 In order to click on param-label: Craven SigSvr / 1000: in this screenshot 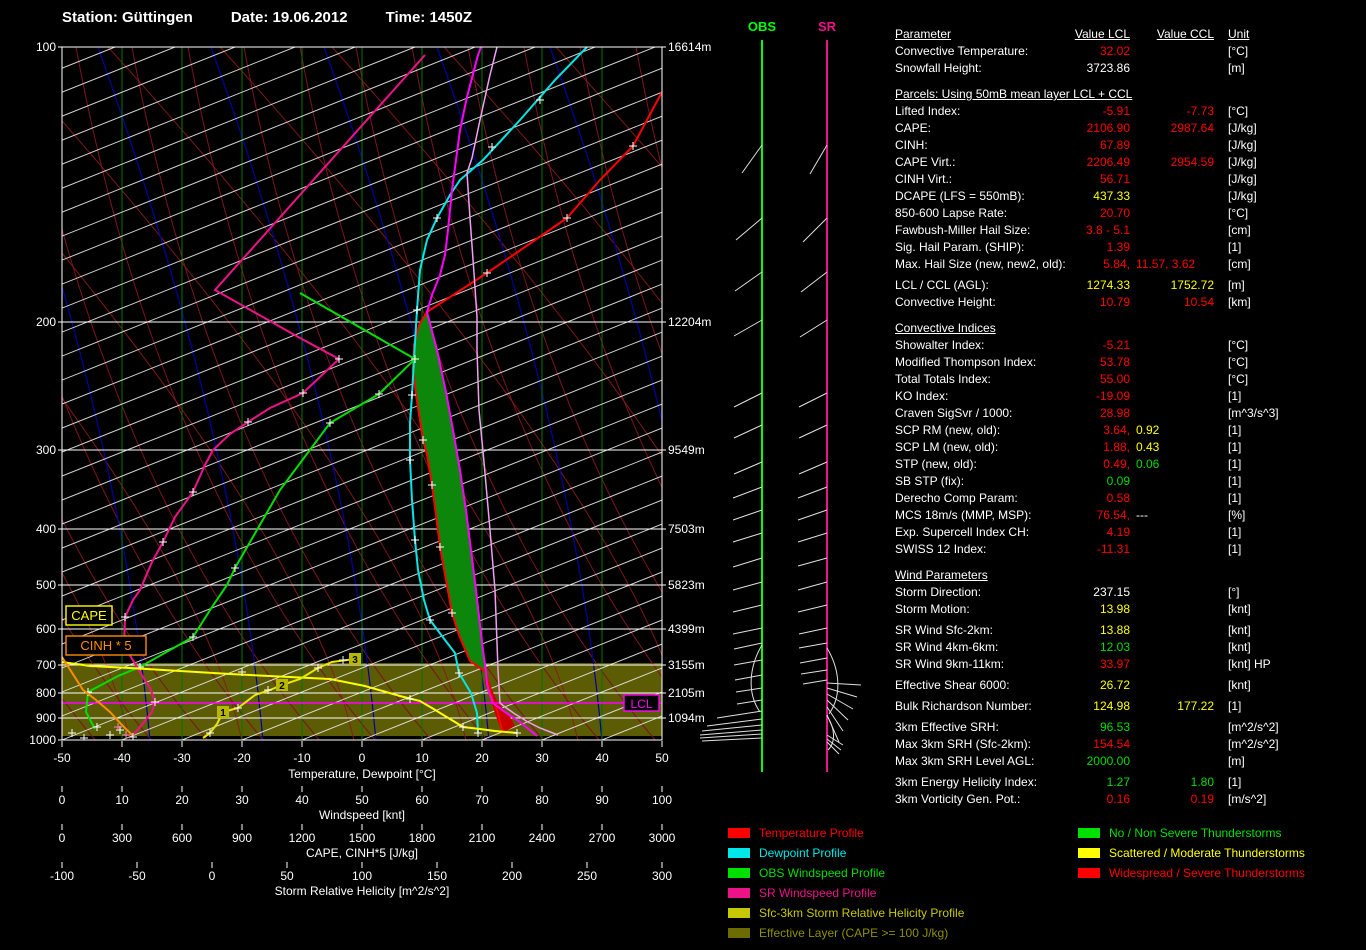, I will do `click(954, 413)`.